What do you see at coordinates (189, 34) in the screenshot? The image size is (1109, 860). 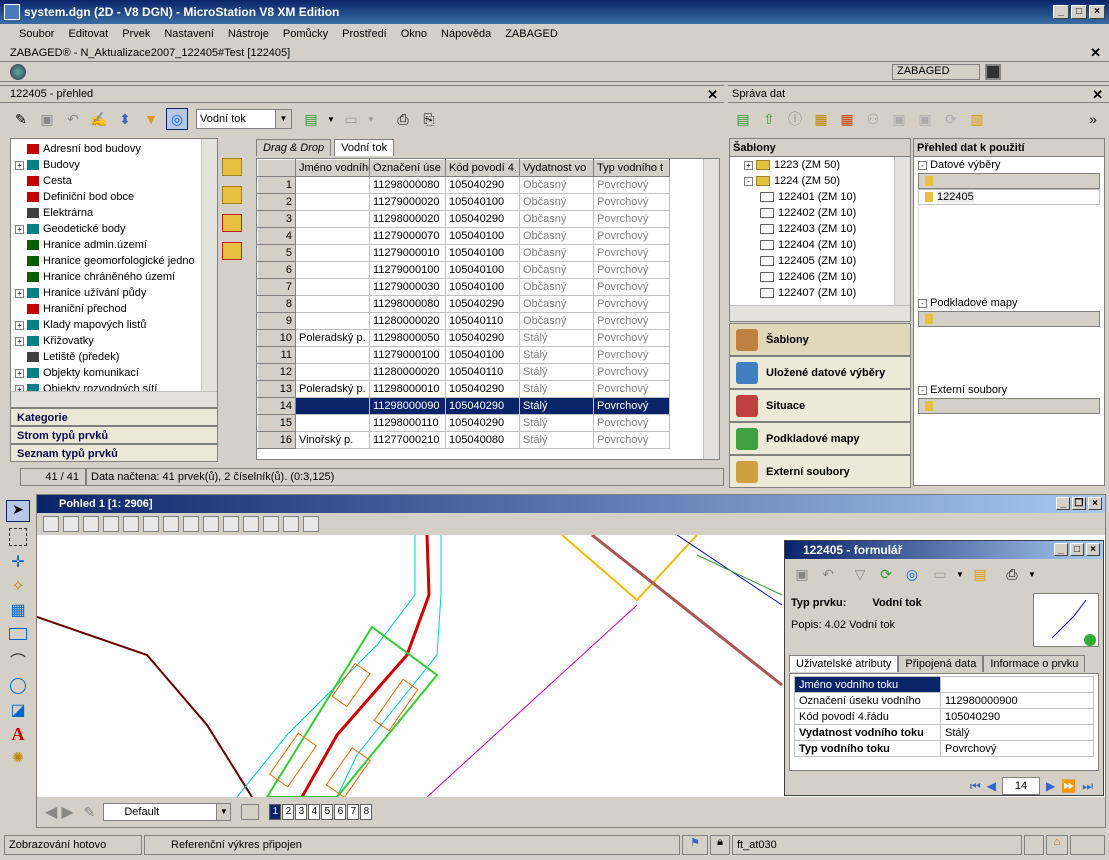 I see `menu-item: Nastavení` at bounding box center [189, 34].